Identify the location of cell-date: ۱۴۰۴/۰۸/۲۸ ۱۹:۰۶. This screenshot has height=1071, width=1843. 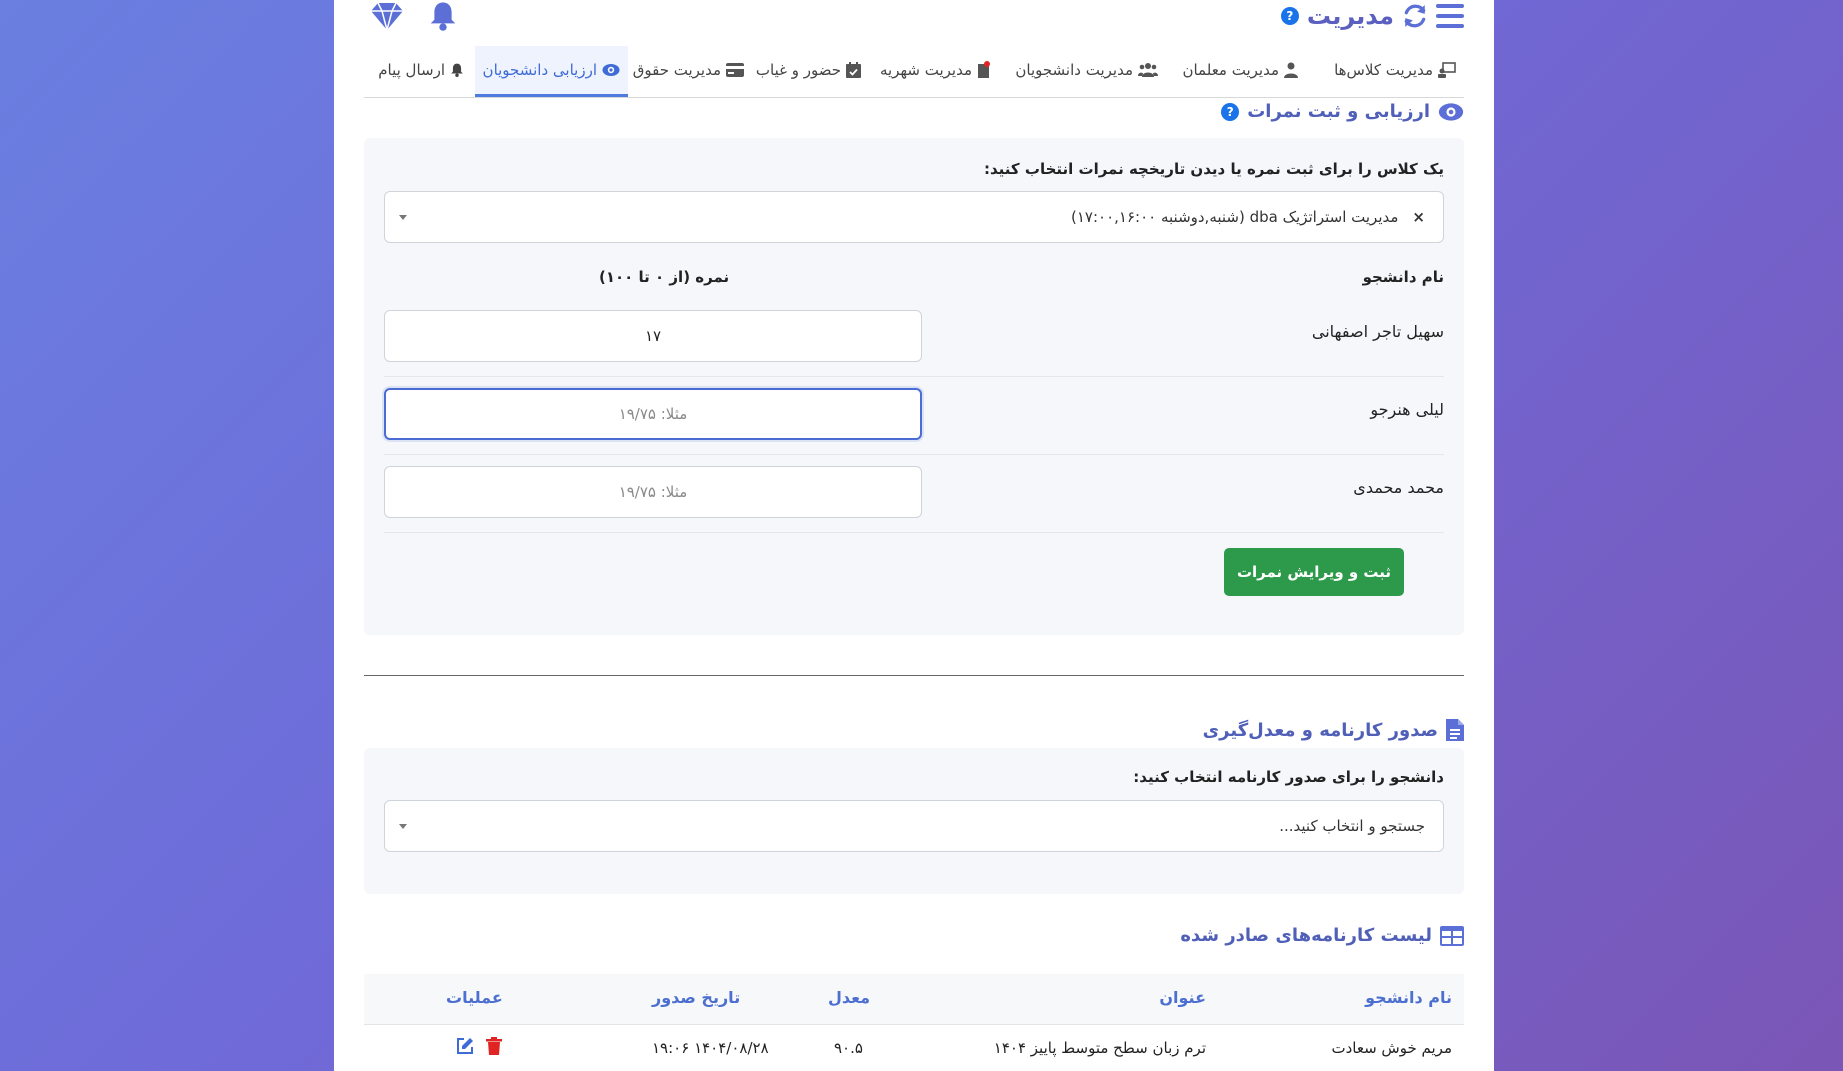
(710, 1048).